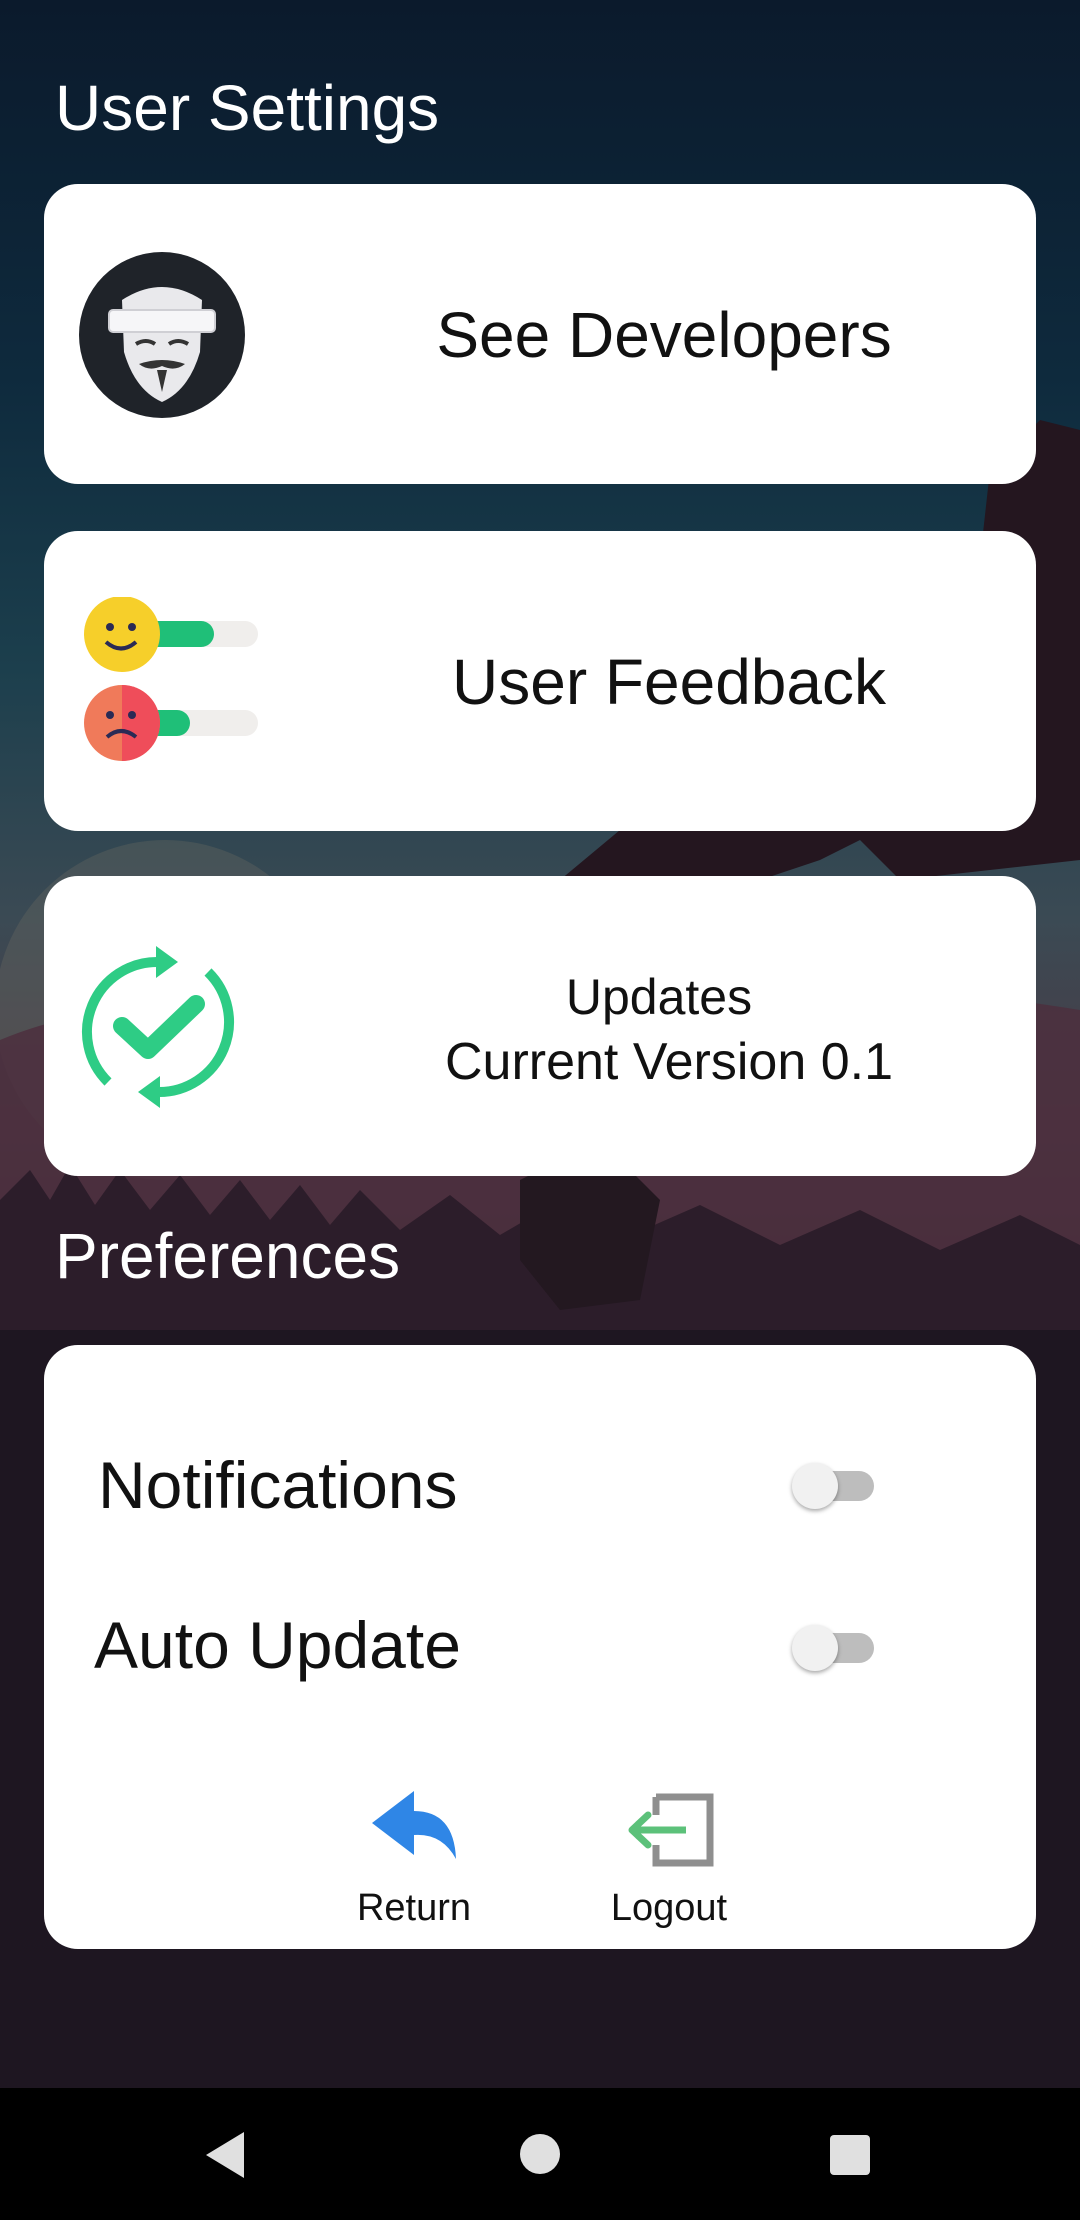  I want to click on return-button: Return, so click(414, 1862).